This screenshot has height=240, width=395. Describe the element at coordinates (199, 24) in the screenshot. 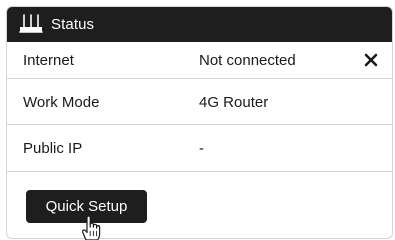

I see `status-header: Status` at that location.